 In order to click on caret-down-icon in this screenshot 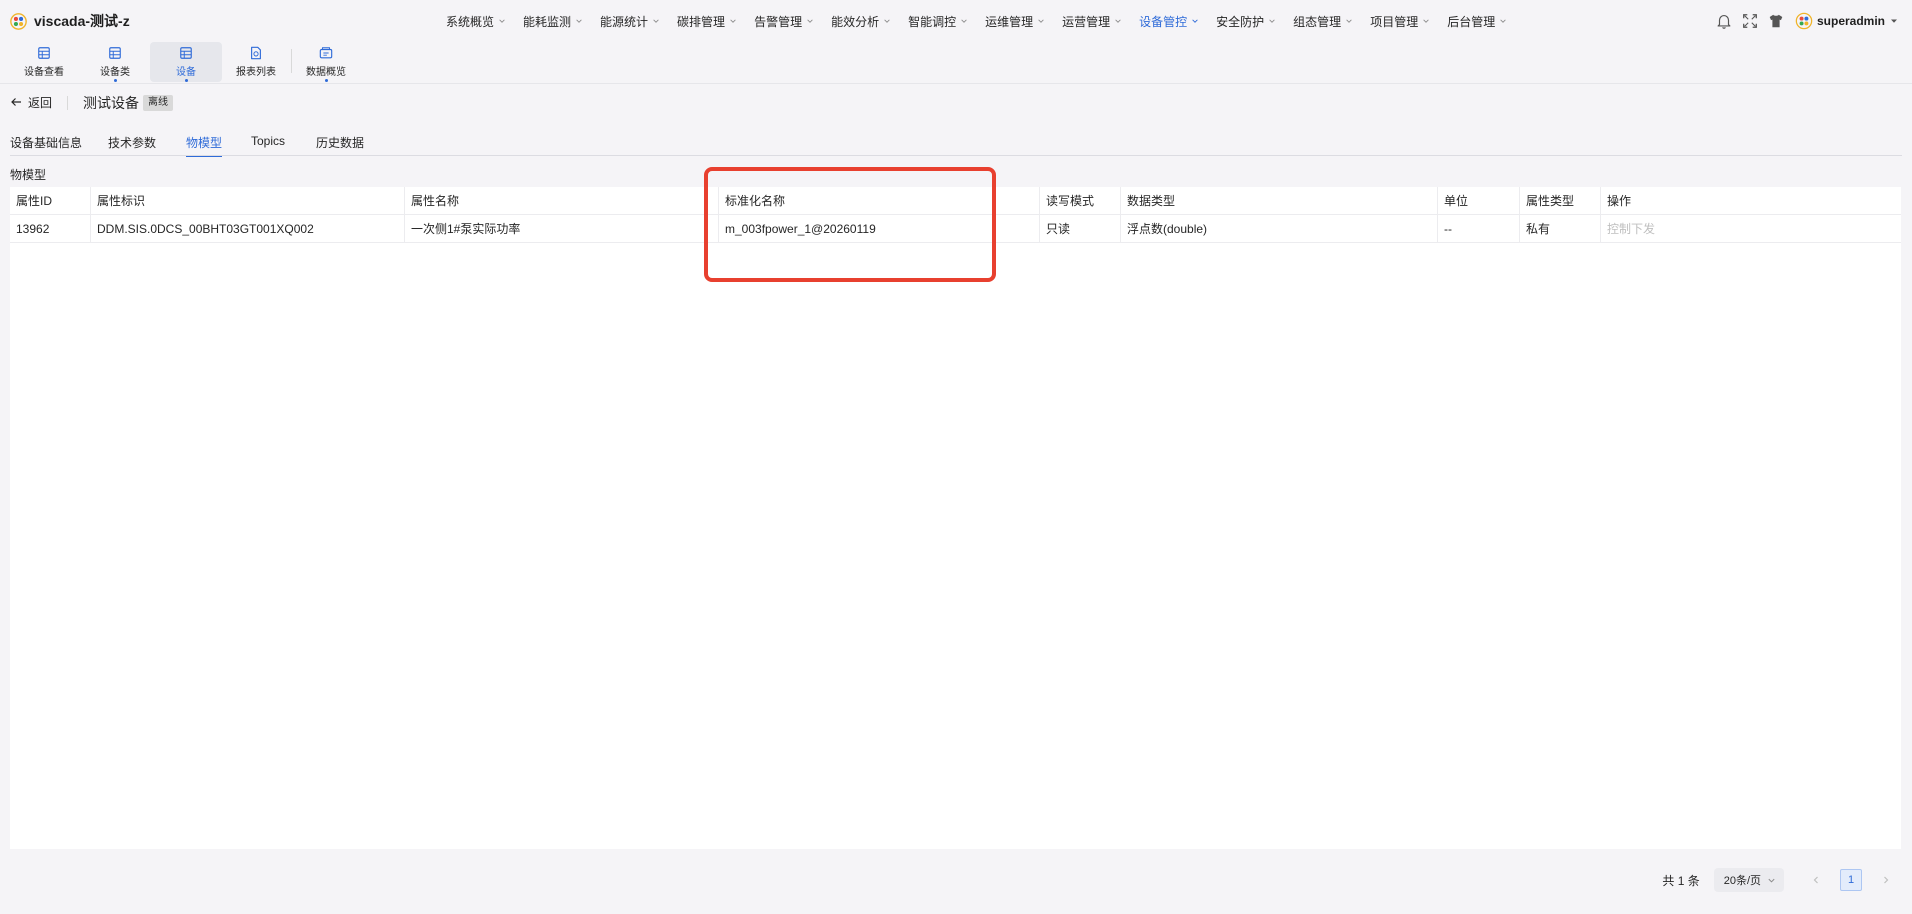, I will do `click(1894, 21)`.